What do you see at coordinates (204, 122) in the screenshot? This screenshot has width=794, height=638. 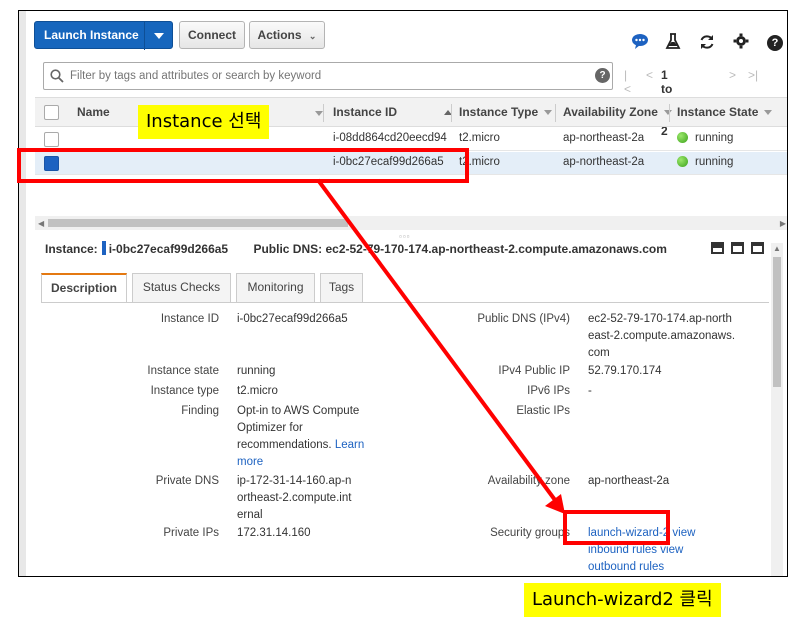 I see `select-instance-note: Instance 선택` at bounding box center [204, 122].